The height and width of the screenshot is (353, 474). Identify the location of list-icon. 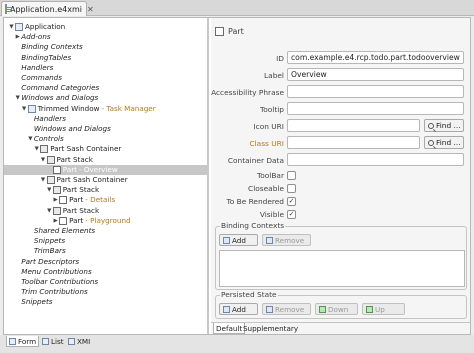
(45, 341).